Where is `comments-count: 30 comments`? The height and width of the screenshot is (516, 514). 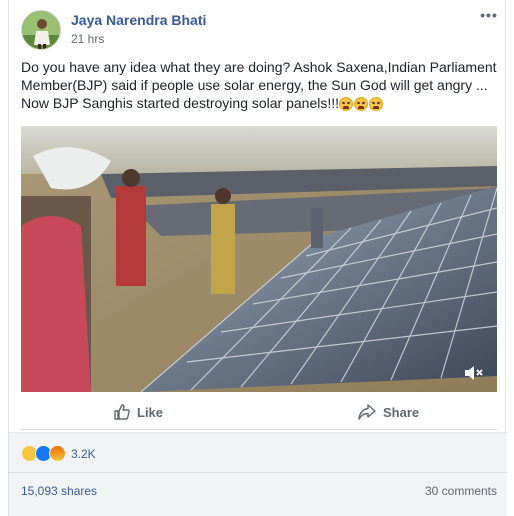 comments-count: 30 comments is located at coordinates (461, 491).